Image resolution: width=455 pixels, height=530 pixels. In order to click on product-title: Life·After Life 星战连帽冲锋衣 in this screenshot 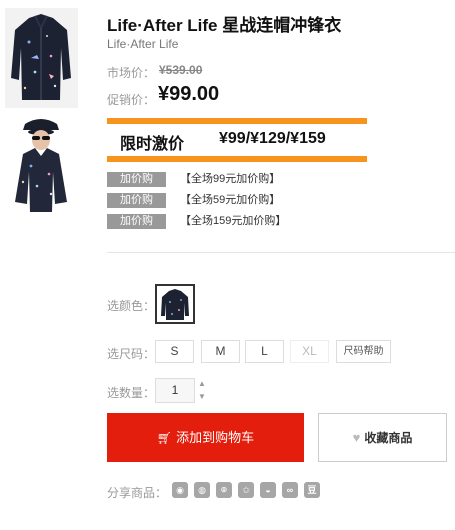, I will do `click(224, 25)`.